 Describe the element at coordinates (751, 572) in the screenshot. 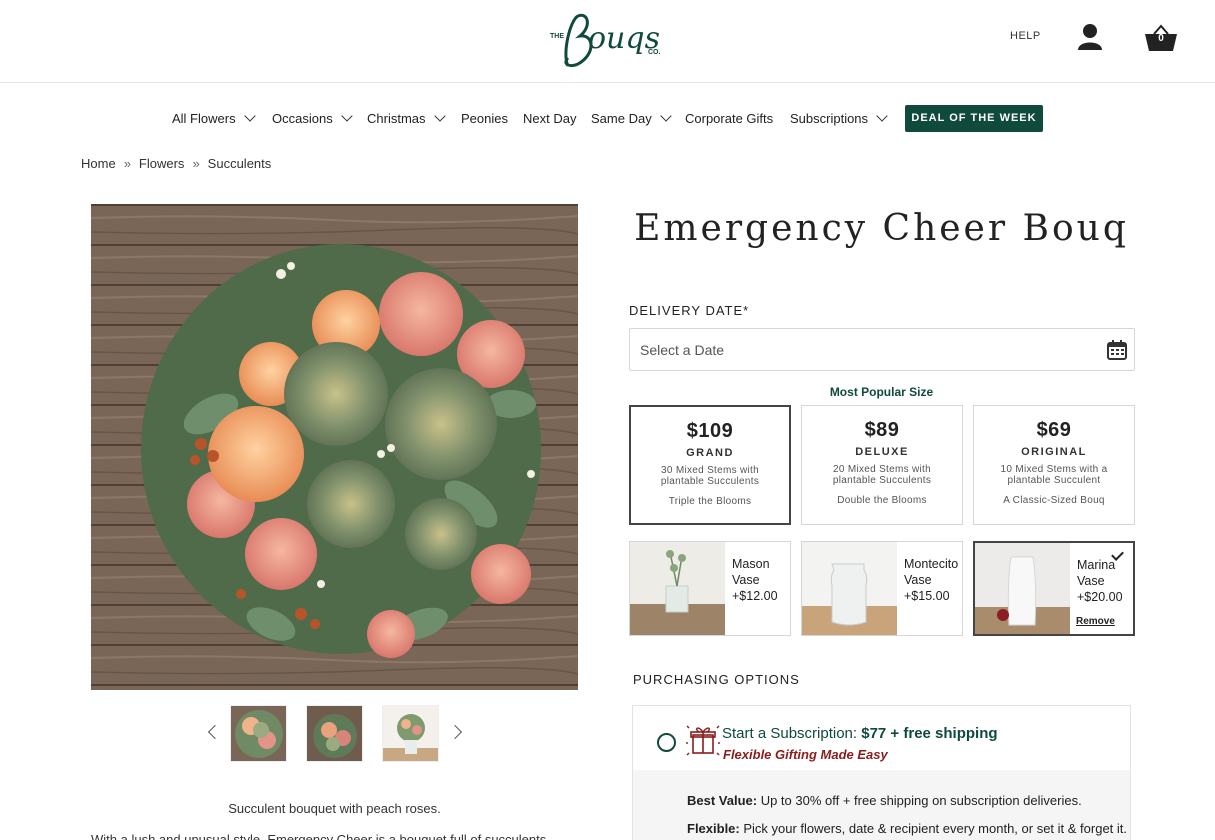

I see `vase-name: Mason Vase` at that location.